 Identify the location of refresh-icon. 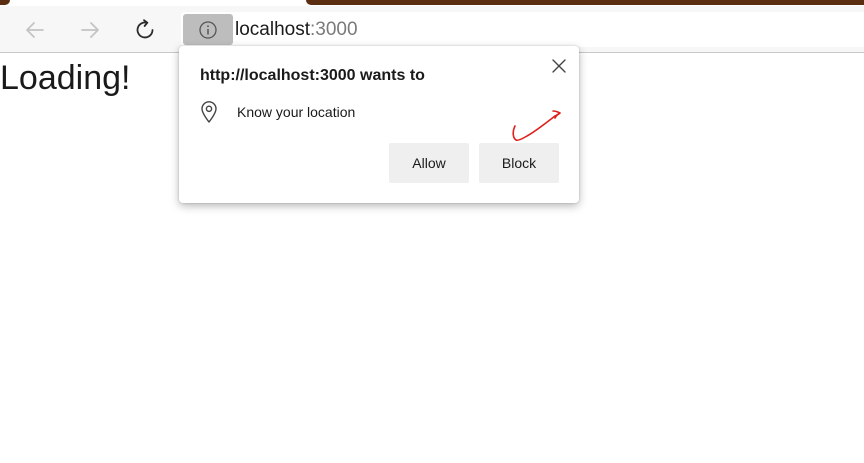
(145, 29).